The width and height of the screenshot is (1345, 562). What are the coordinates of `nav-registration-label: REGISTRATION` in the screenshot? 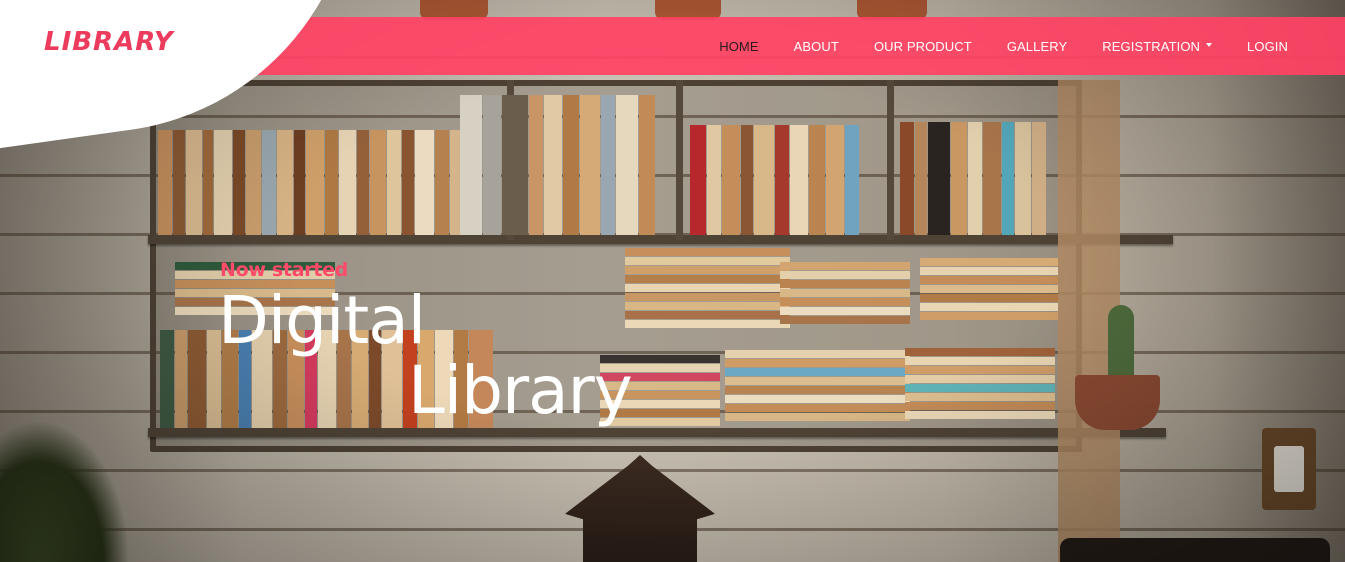 It's located at (1151, 46).